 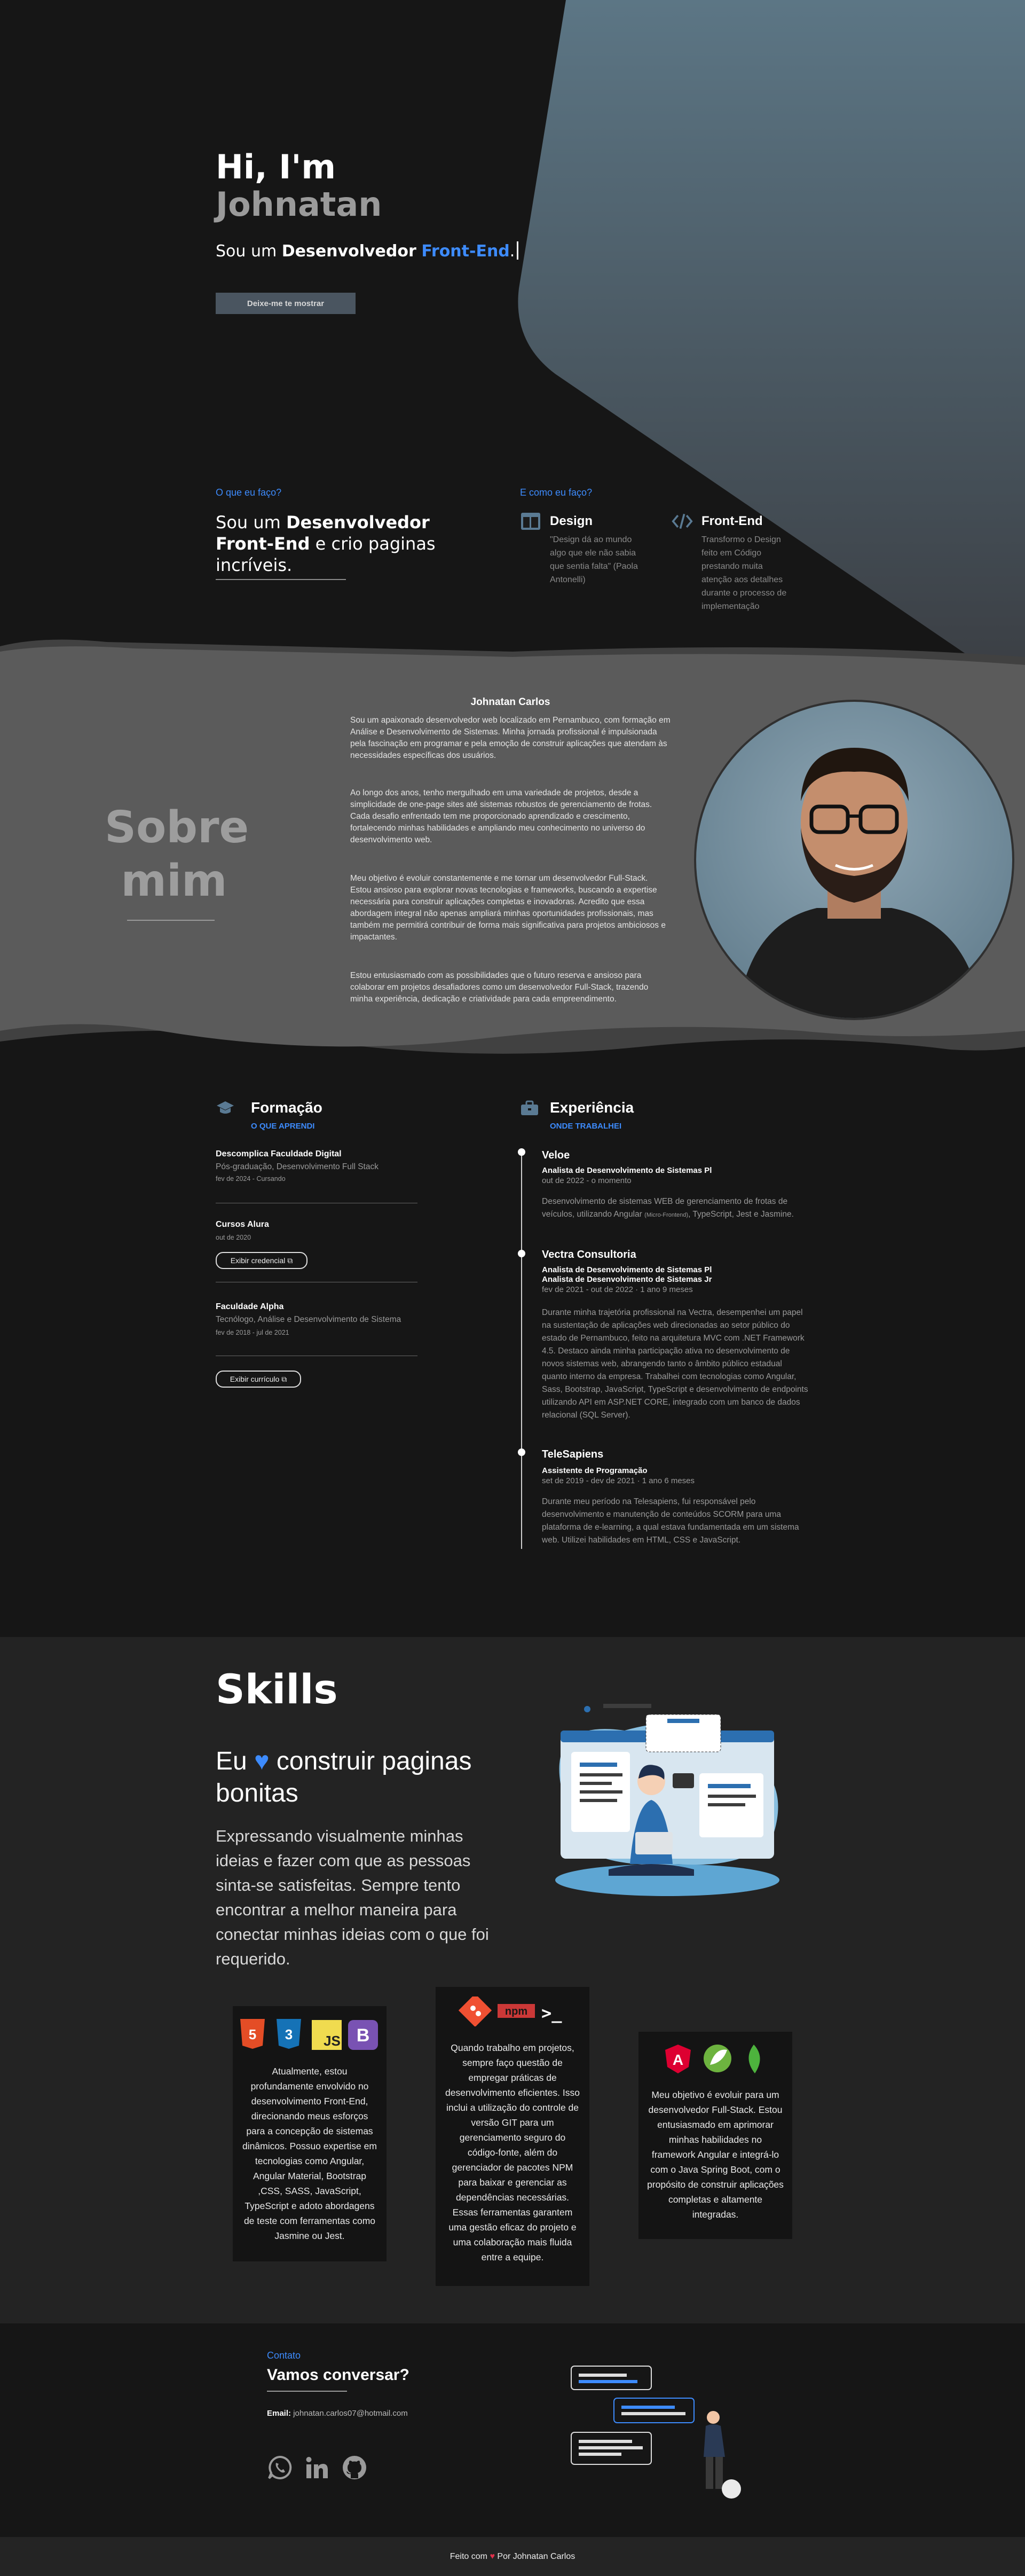 What do you see at coordinates (712, 2059) in the screenshot?
I see `fullstack-icons: A` at bounding box center [712, 2059].